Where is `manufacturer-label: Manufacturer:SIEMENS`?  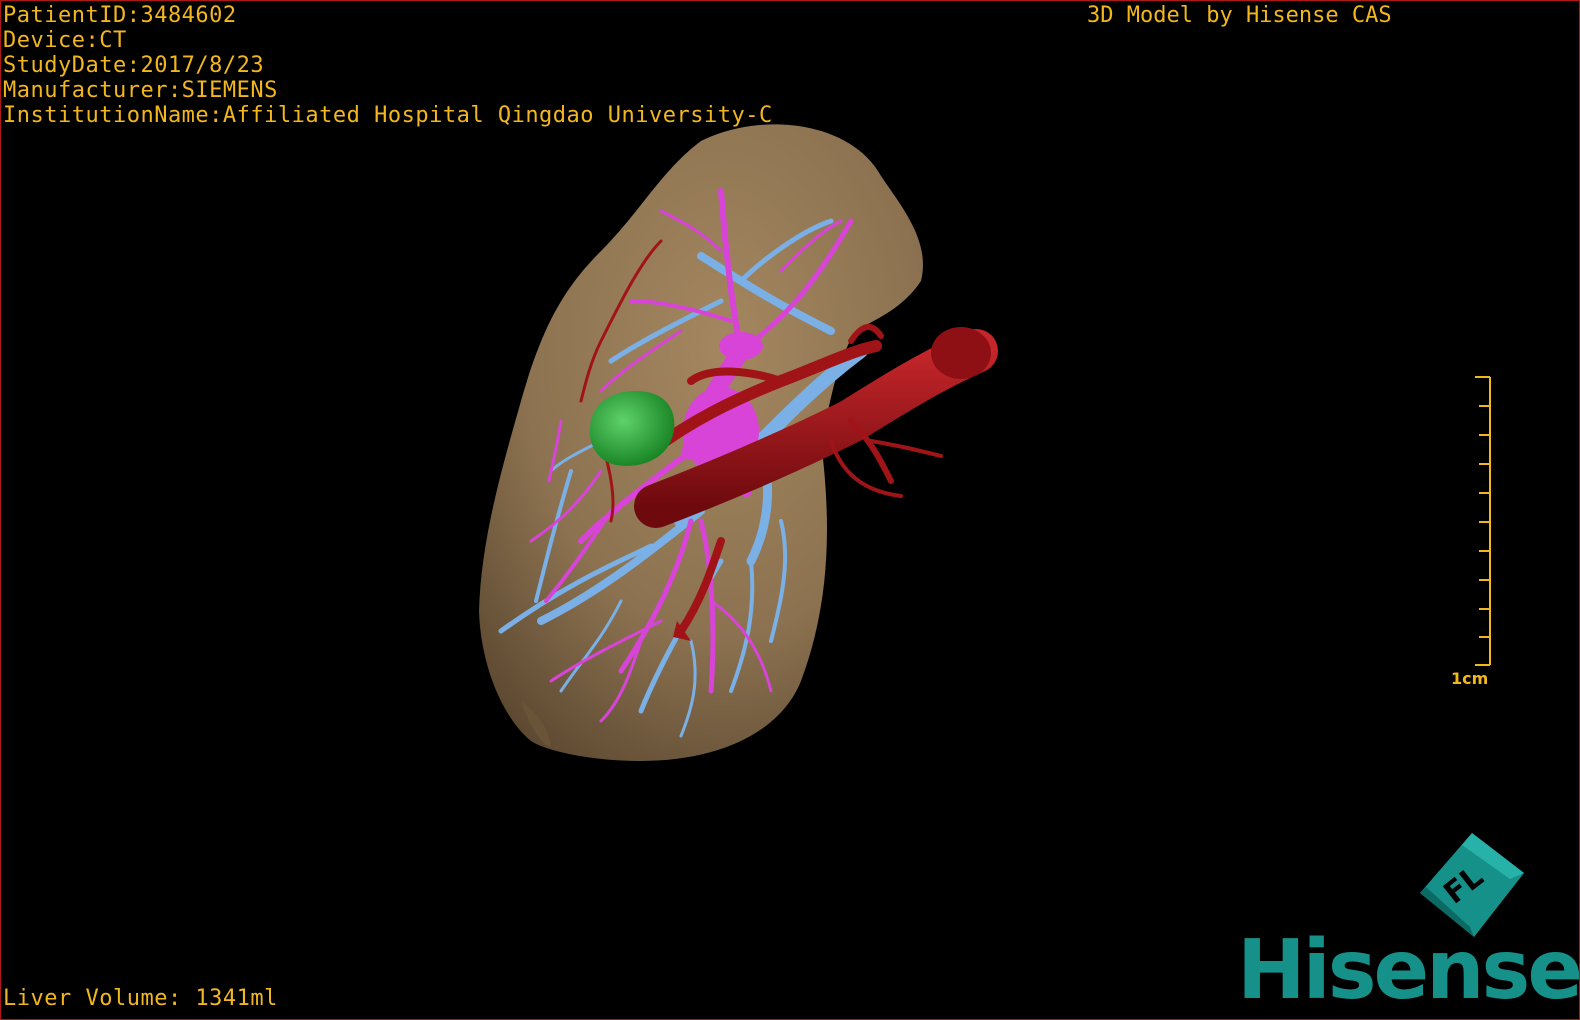
manufacturer-label: Manufacturer:SIEMENS is located at coordinates (140, 90).